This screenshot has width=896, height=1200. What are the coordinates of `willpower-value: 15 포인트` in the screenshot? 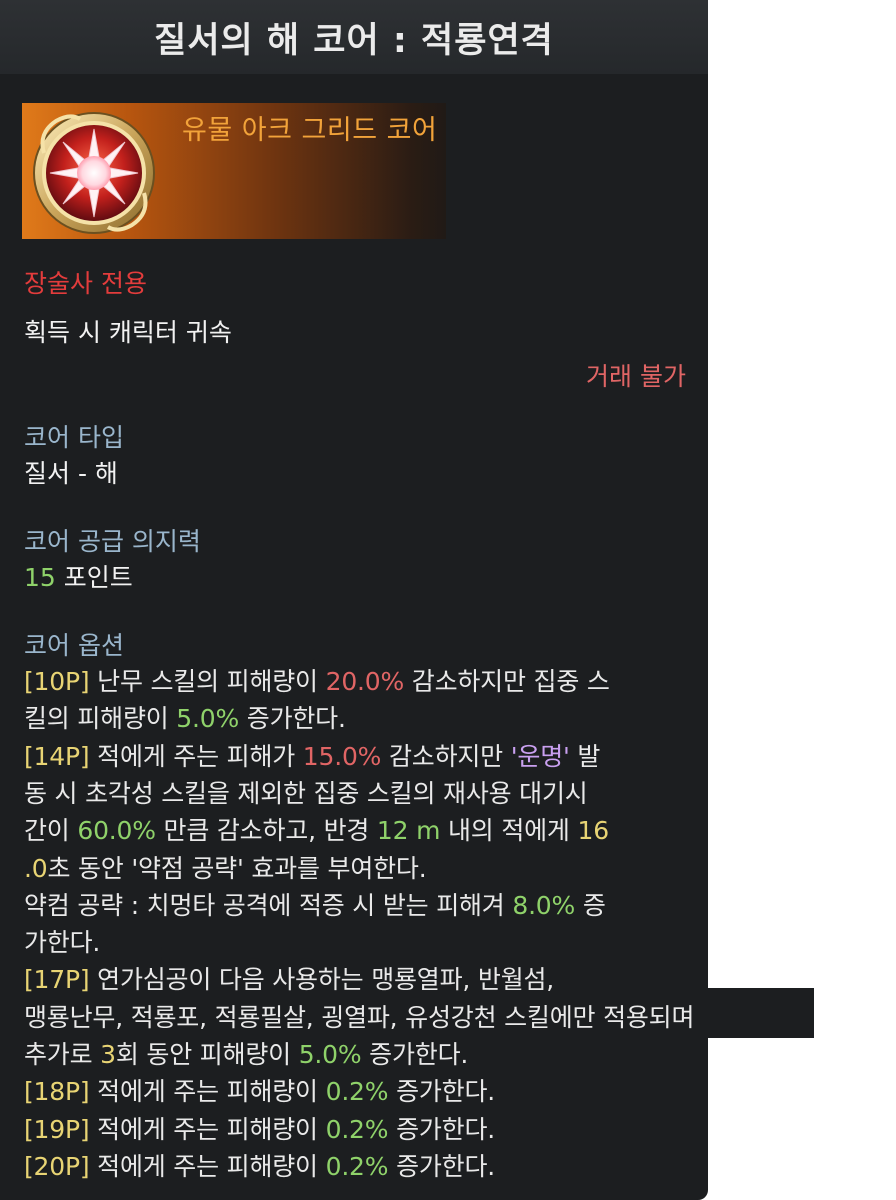 It's located at (78, 576).